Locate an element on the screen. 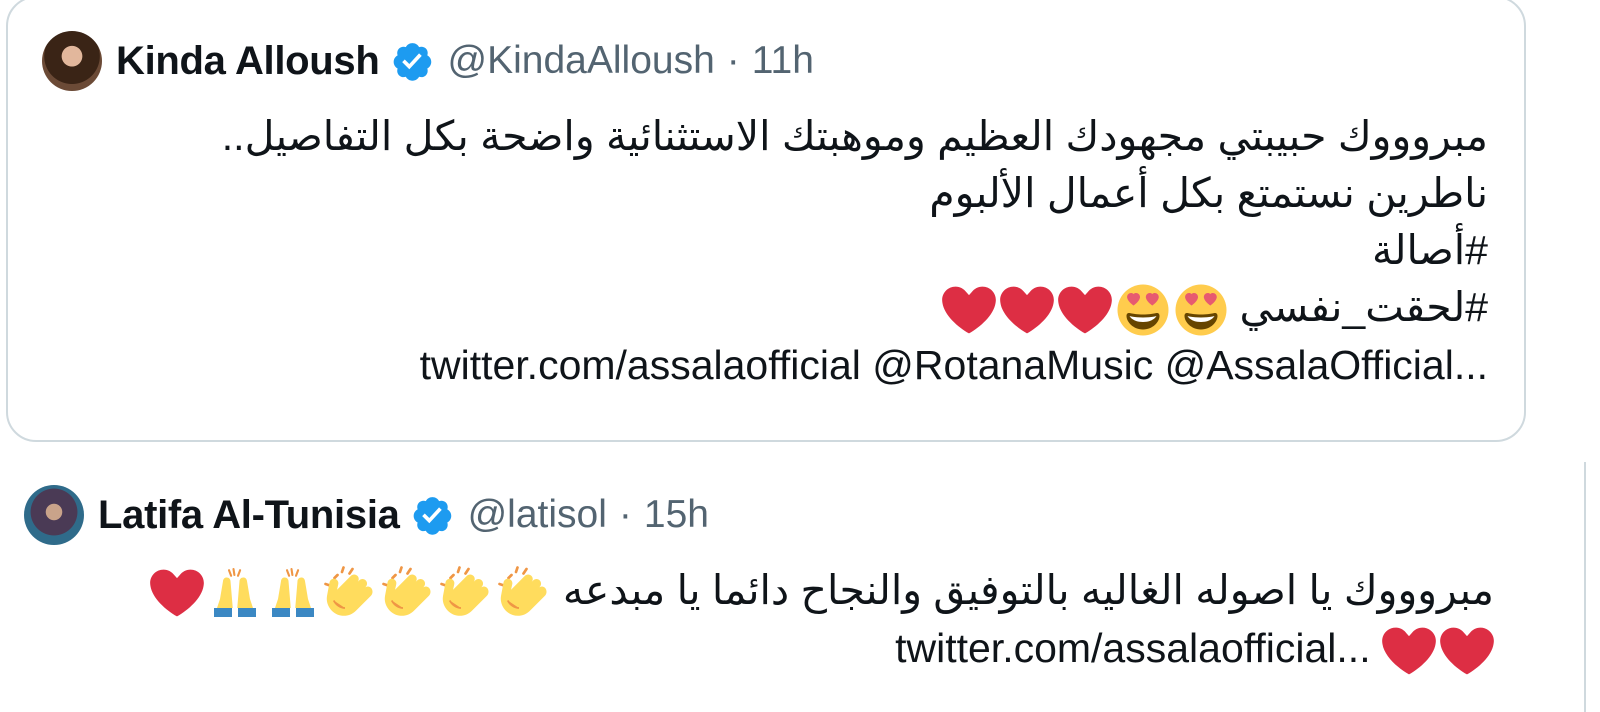 Image resolution: width=1600 pixels, height=712 pixels. tweet-header: Latifa Al-Tunisia @latisol · 15h is located at coordinates (366, 515).